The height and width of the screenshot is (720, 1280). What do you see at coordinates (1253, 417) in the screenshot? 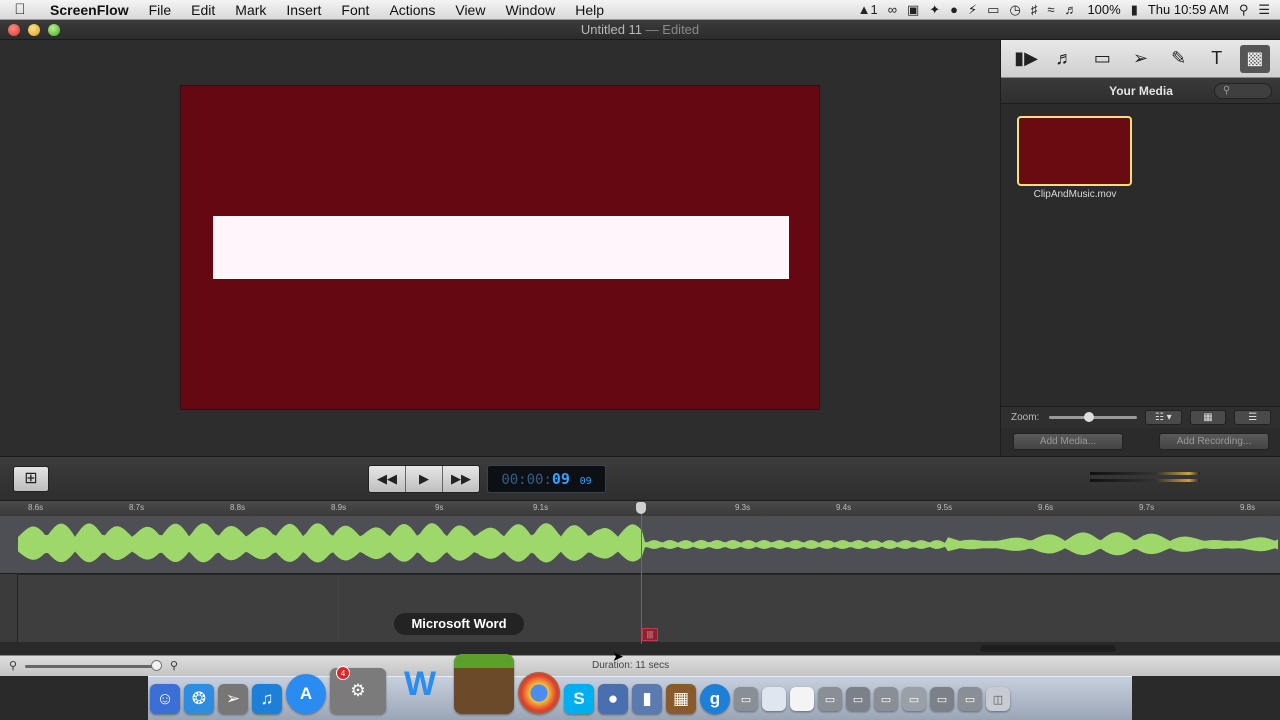
I see `list-view-button: ☰` at bounding box center [1253, 417].